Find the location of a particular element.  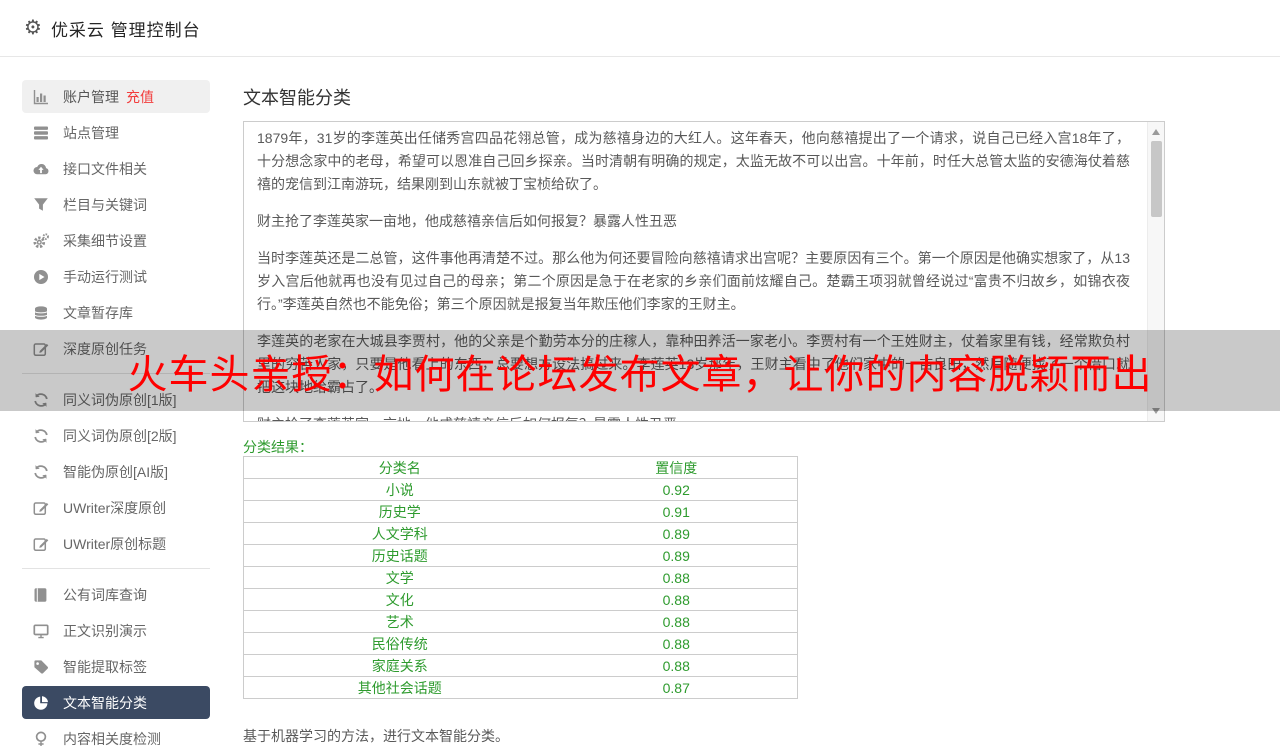

category-cell: 民俗传统 is located at coordinates (399, 643).